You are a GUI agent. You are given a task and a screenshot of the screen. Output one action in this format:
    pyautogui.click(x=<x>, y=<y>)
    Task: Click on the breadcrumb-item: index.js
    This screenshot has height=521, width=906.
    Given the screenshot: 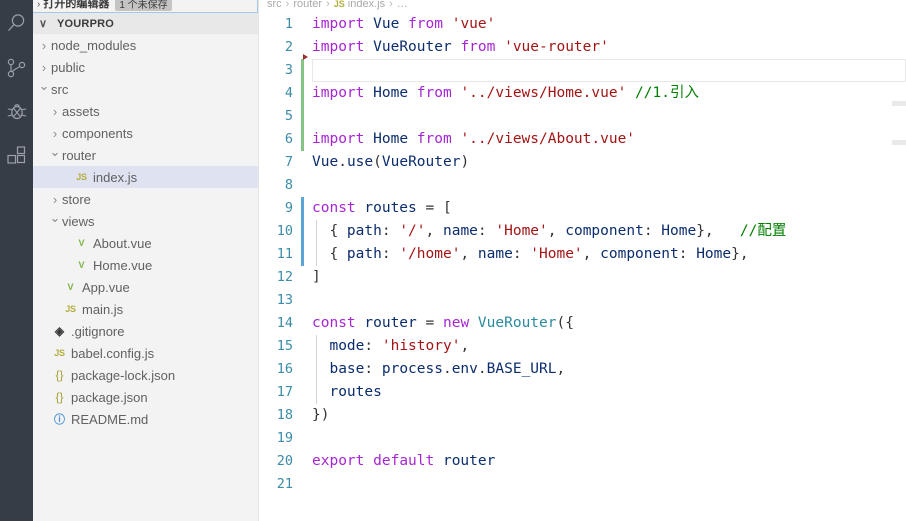 What is the action you would take?
    pyautogui.click(x=366, y=5)
    